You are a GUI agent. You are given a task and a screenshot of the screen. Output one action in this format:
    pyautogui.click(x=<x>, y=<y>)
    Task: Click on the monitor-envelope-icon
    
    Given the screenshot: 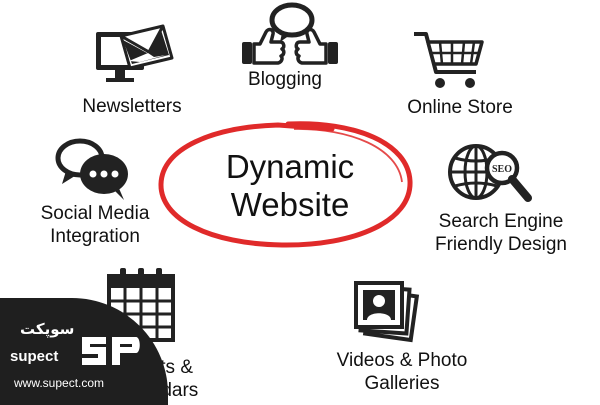 What is the action you would take?
    pyautogui.click(x=135, y=53)
    